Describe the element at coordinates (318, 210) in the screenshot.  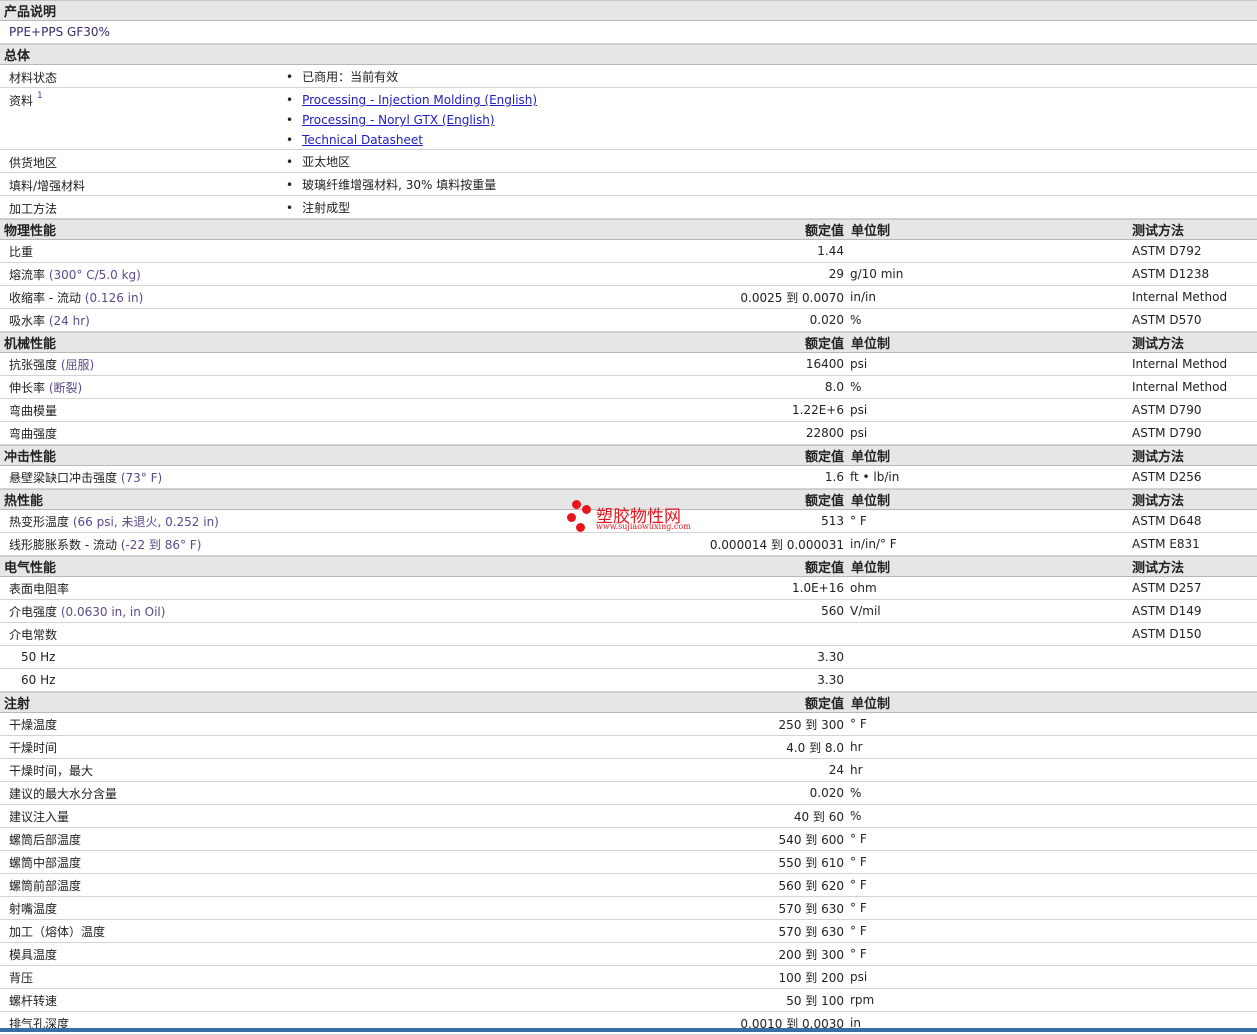
I see `value-list: 注射成型` at that location.